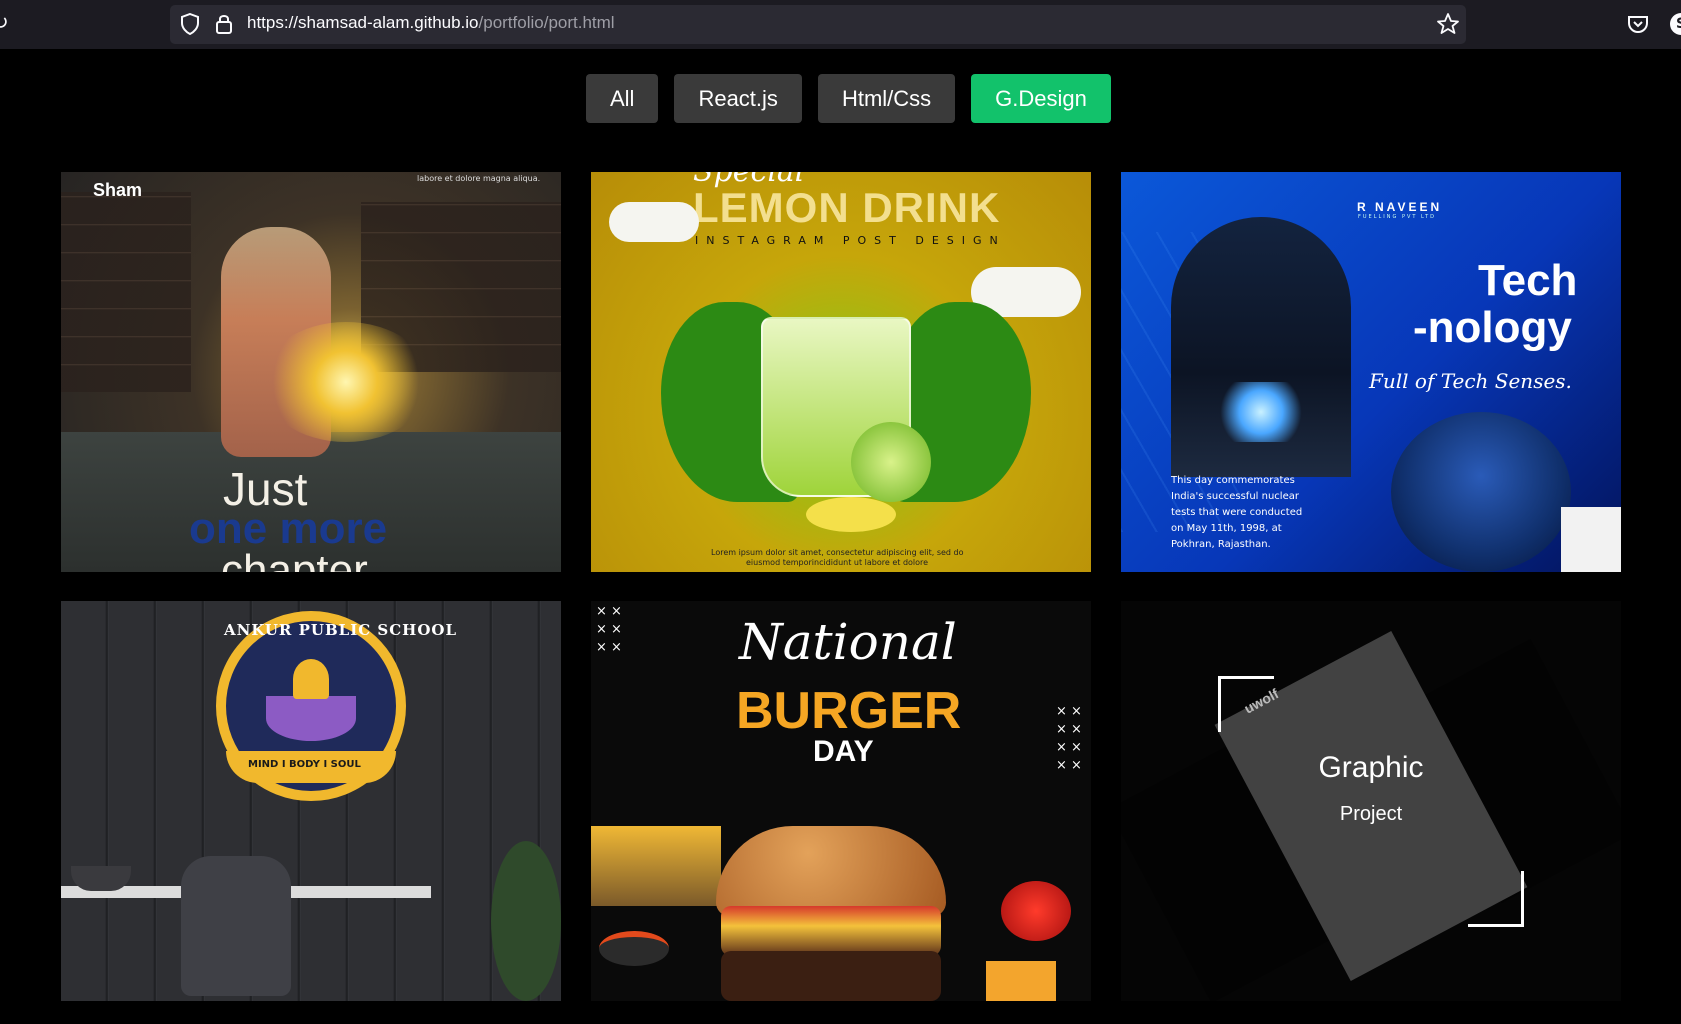  I want to click on burger-fillings, so click(831, 931).